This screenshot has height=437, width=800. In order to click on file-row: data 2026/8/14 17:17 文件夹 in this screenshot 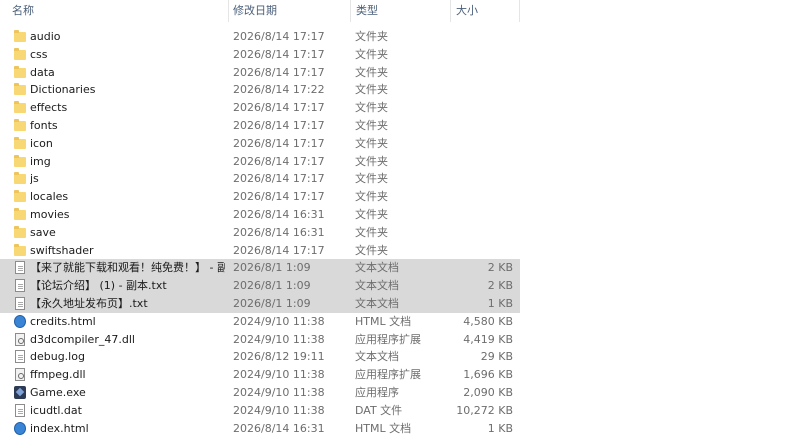, I will do `click(260, 73)`.